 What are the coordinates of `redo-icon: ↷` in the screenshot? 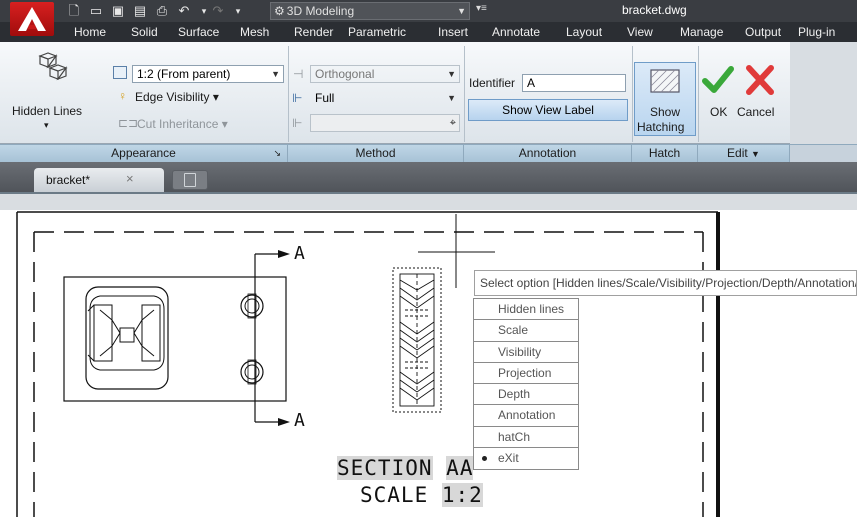 It's located at (218, 11).